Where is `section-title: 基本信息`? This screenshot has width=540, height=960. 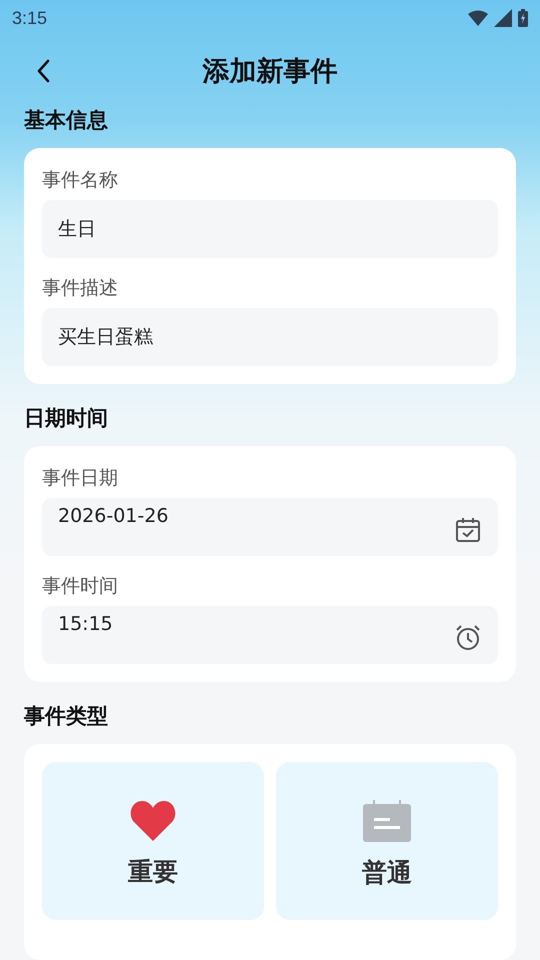
section-title: 基本信息 is located at coordinates (66, 120).